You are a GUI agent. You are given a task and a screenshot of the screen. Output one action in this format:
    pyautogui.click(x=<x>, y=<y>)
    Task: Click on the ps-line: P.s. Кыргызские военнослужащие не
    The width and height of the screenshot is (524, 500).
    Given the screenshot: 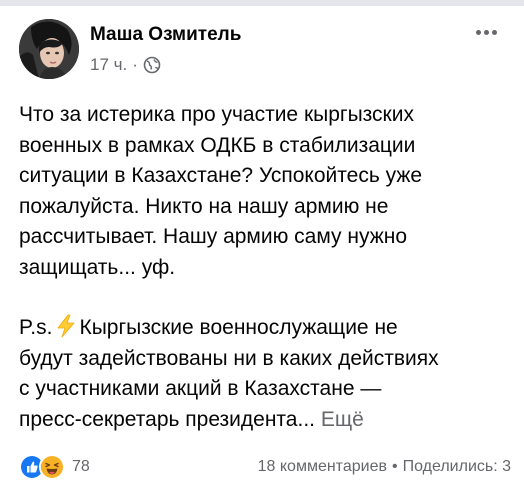 What is the action you would take?
    pyautogui.click(x=266, y=328)
    